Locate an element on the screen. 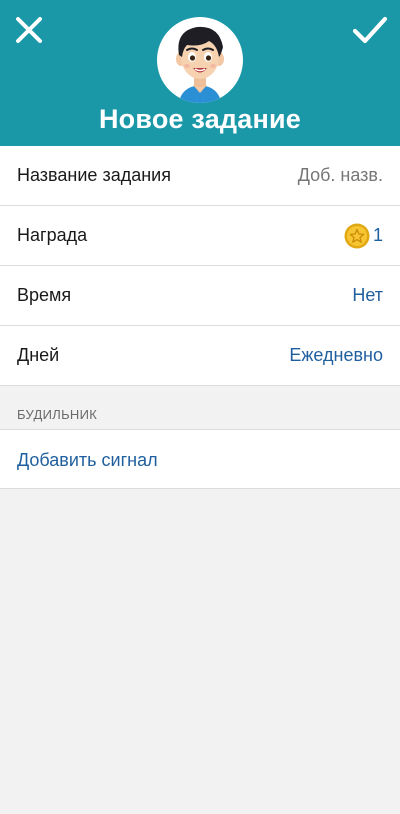 Image resolution: width=400 pixels, height=814 pixels. close-icon is located at coordinates (29, 30).